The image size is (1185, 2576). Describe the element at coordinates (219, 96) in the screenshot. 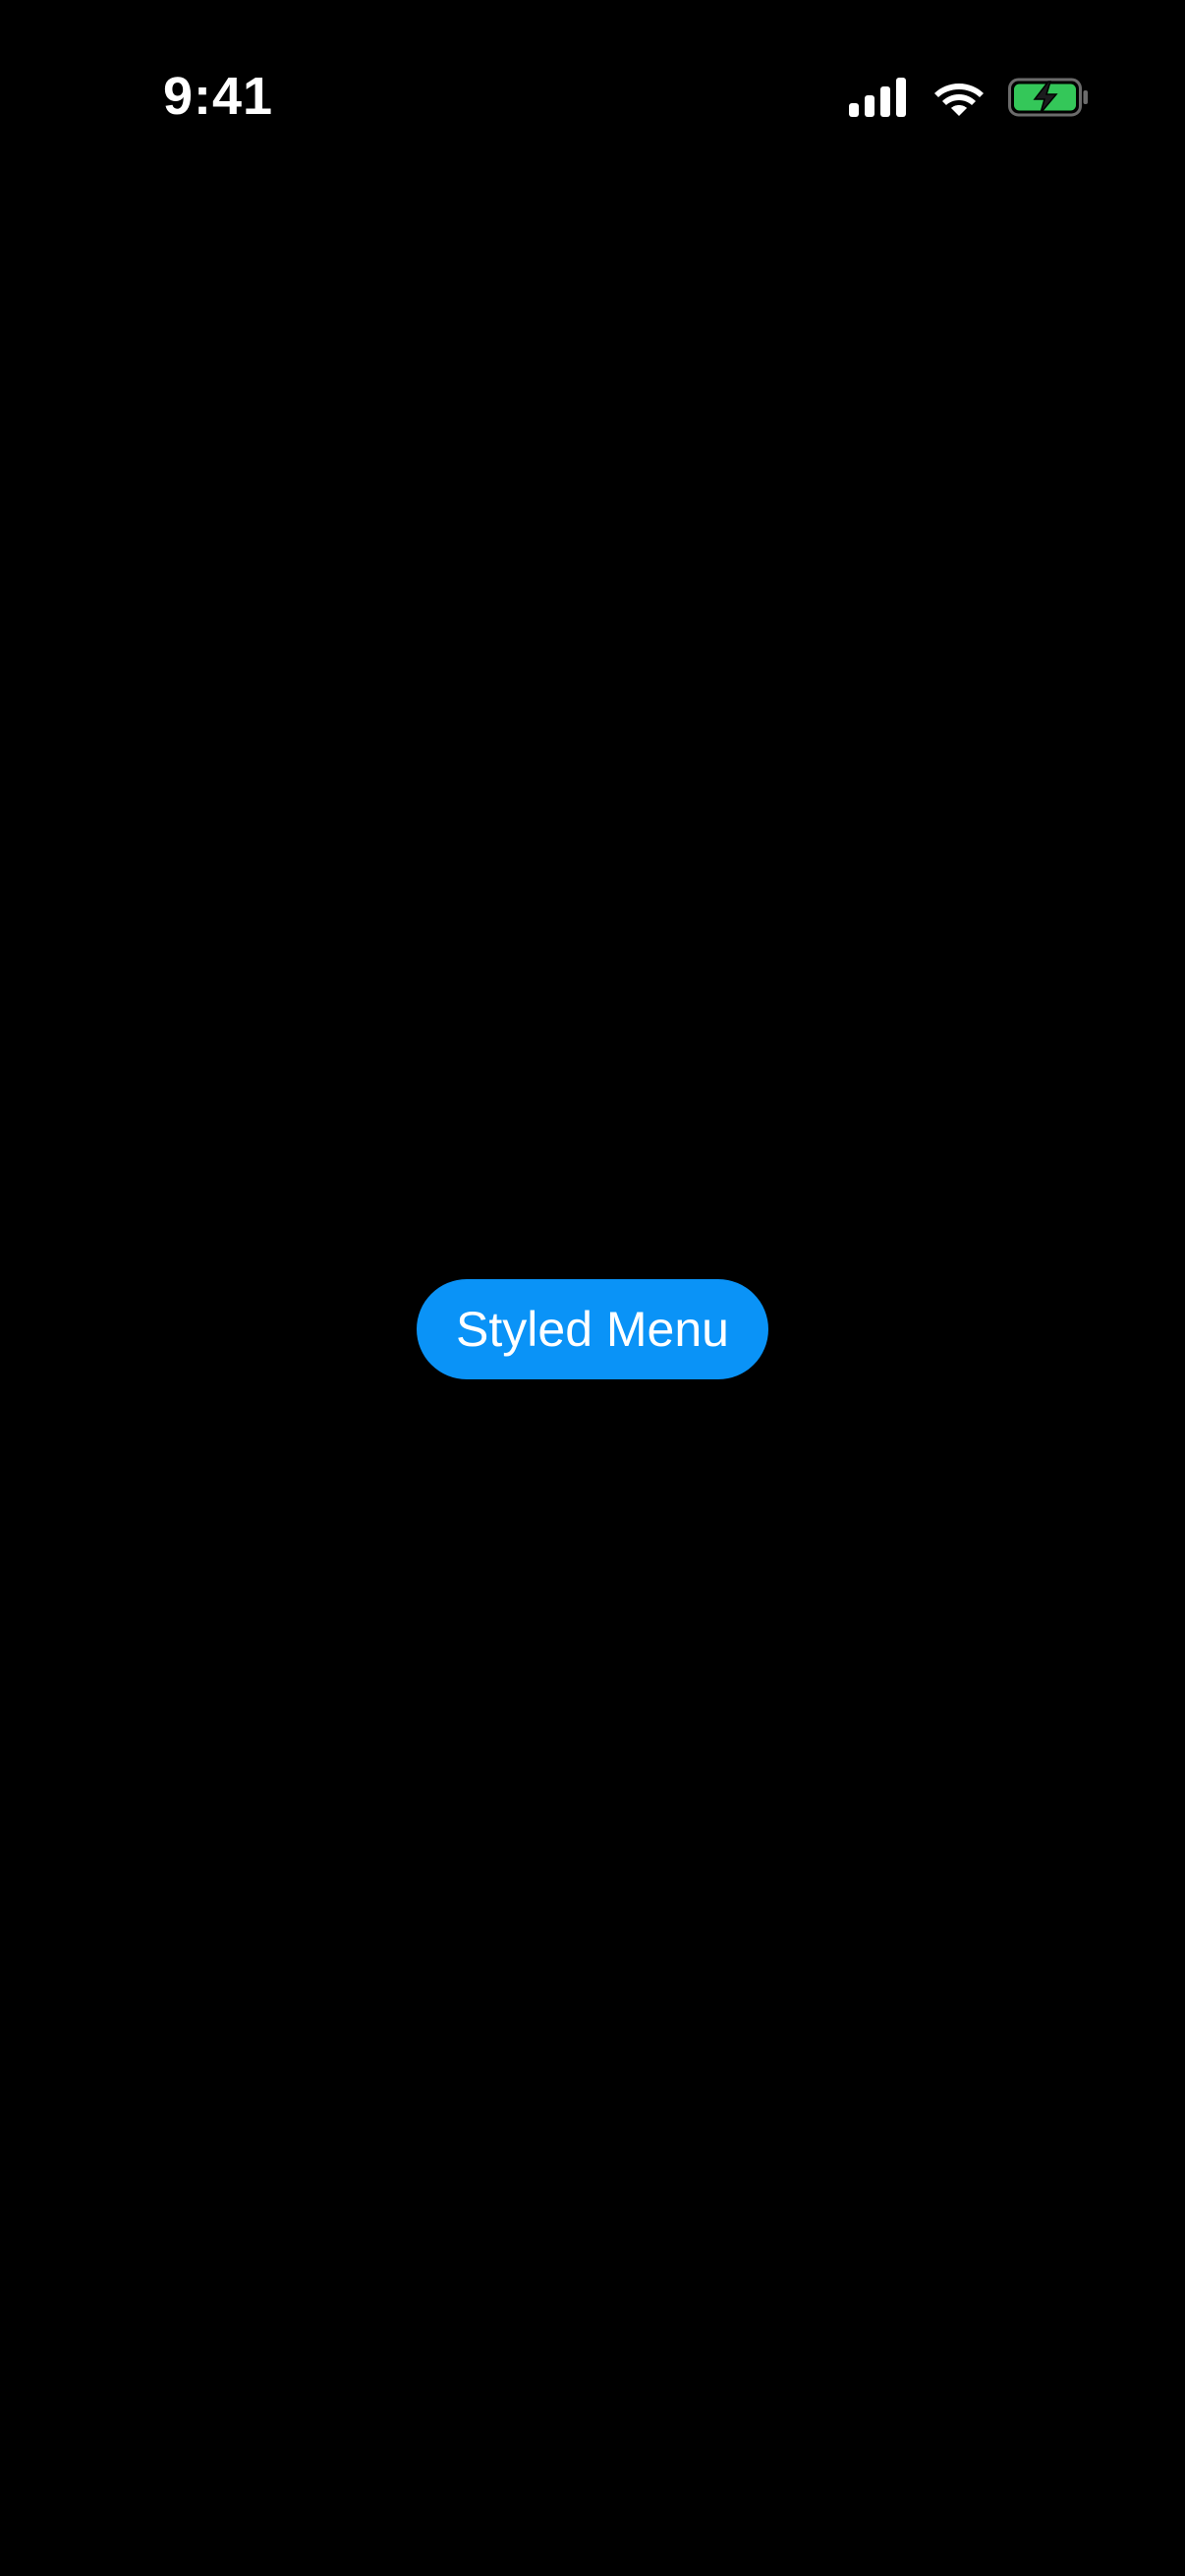

I see `status-time: 9:41` at that location.